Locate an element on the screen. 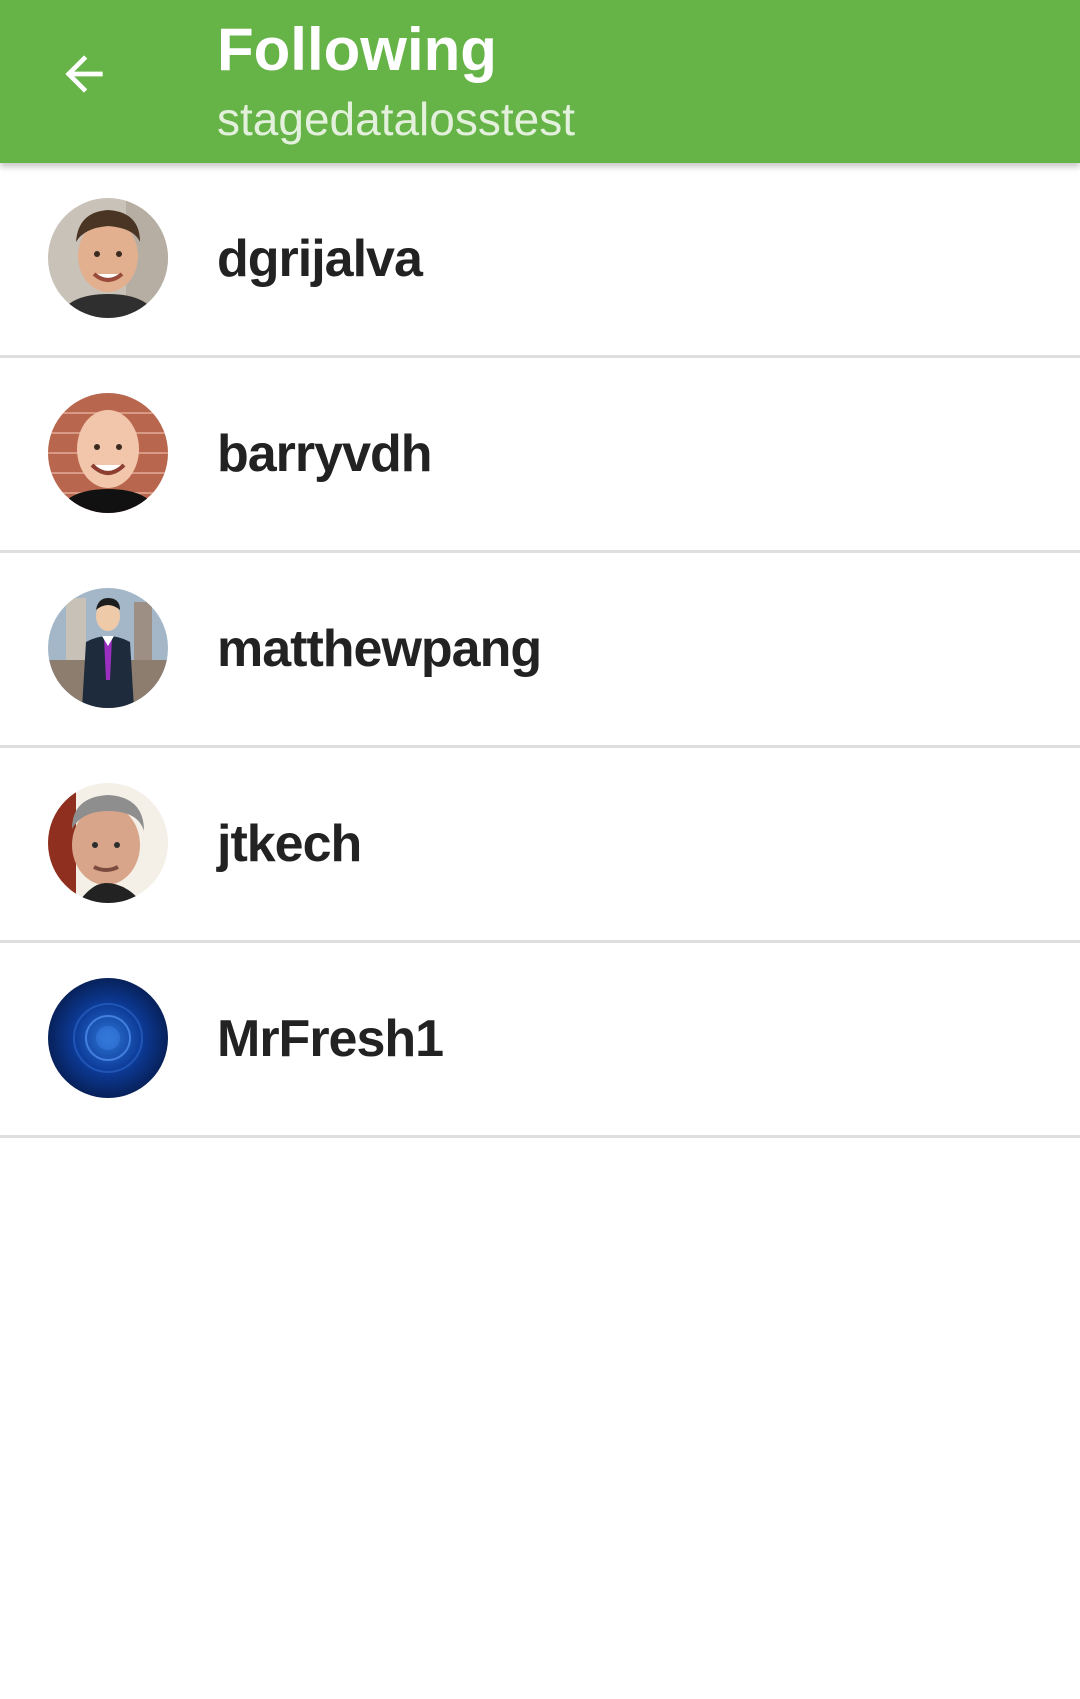  app-toolbar: Following stagedatalosstest is located at coordinates (540, 81).